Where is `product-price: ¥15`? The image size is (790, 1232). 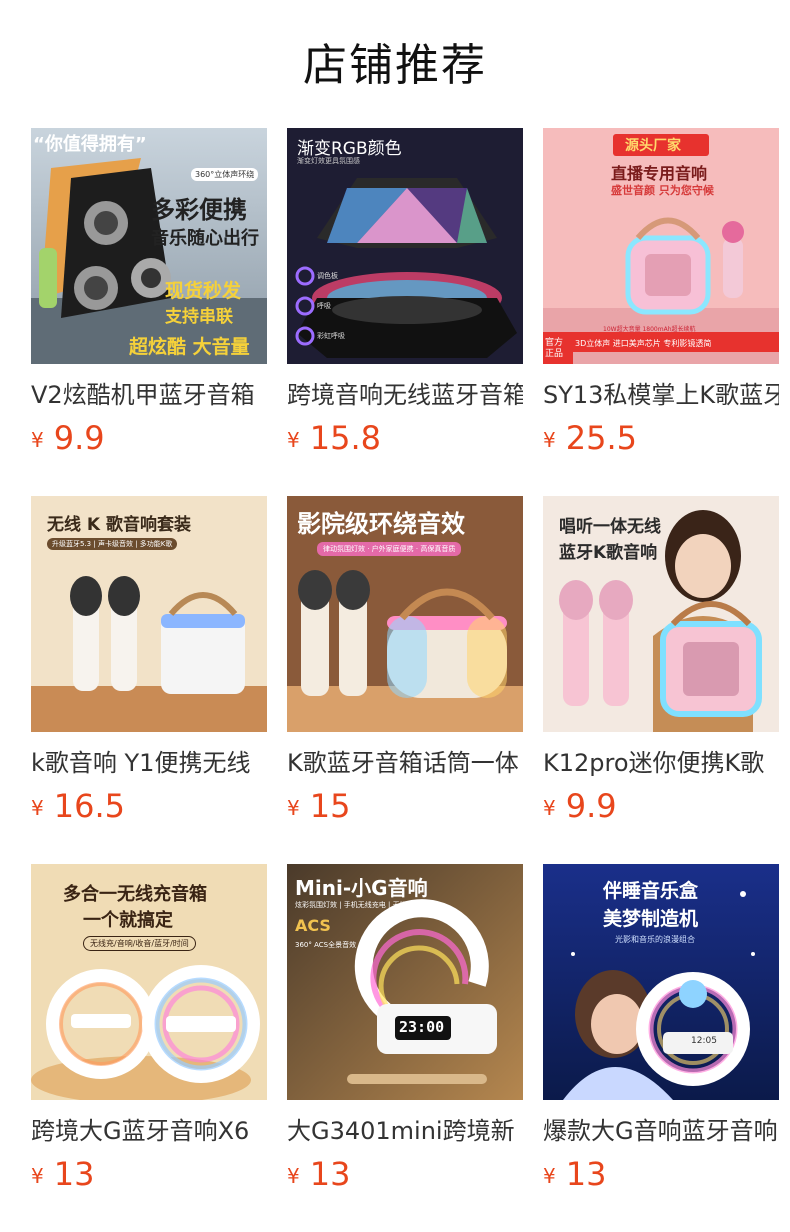
product-price: ¥15 is located at coordinates (318, 806).